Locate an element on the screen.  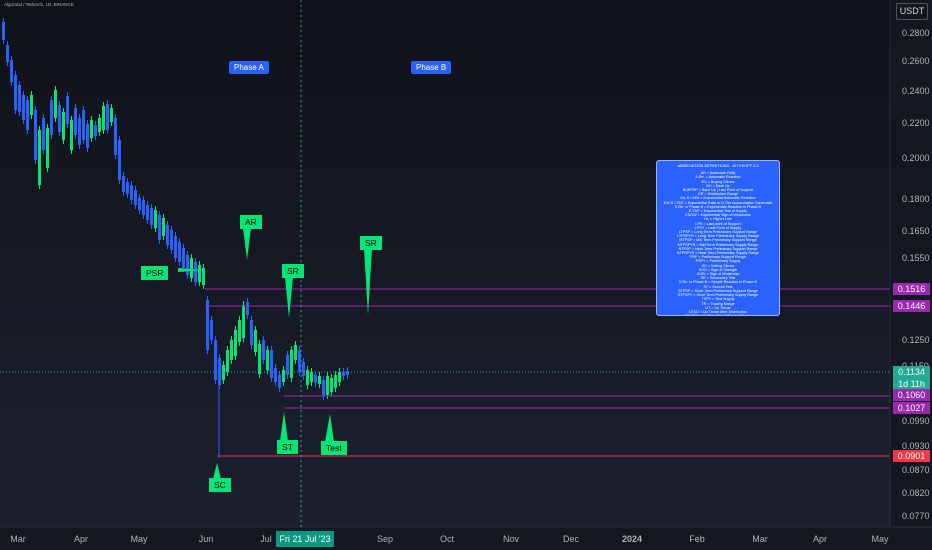
currency-selector: USDT is located at coordinates (912, 11).